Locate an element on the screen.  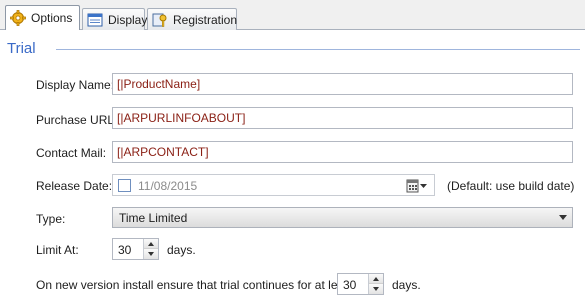
tab-options-label: Options is located at coordinates (52, 18).